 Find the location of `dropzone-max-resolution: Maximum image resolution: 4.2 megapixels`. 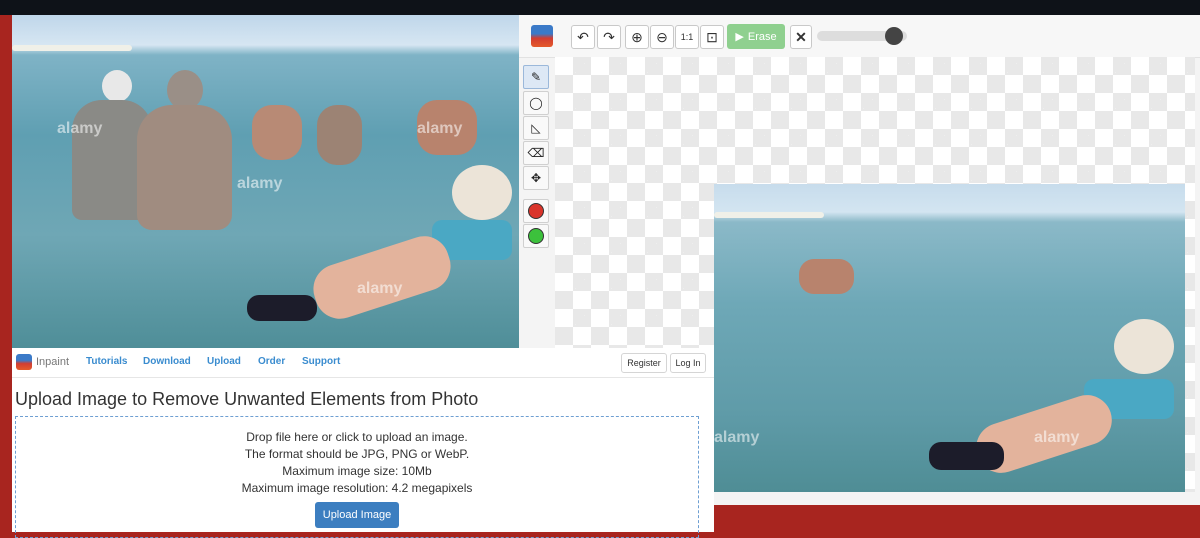

dropzone-max-resolution: Maximum image resolution: 4.2 megapixels is located at coordinates (357, 488).